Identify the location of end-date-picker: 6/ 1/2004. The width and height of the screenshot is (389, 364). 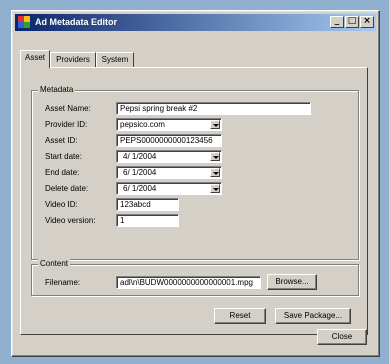
(169, 172).